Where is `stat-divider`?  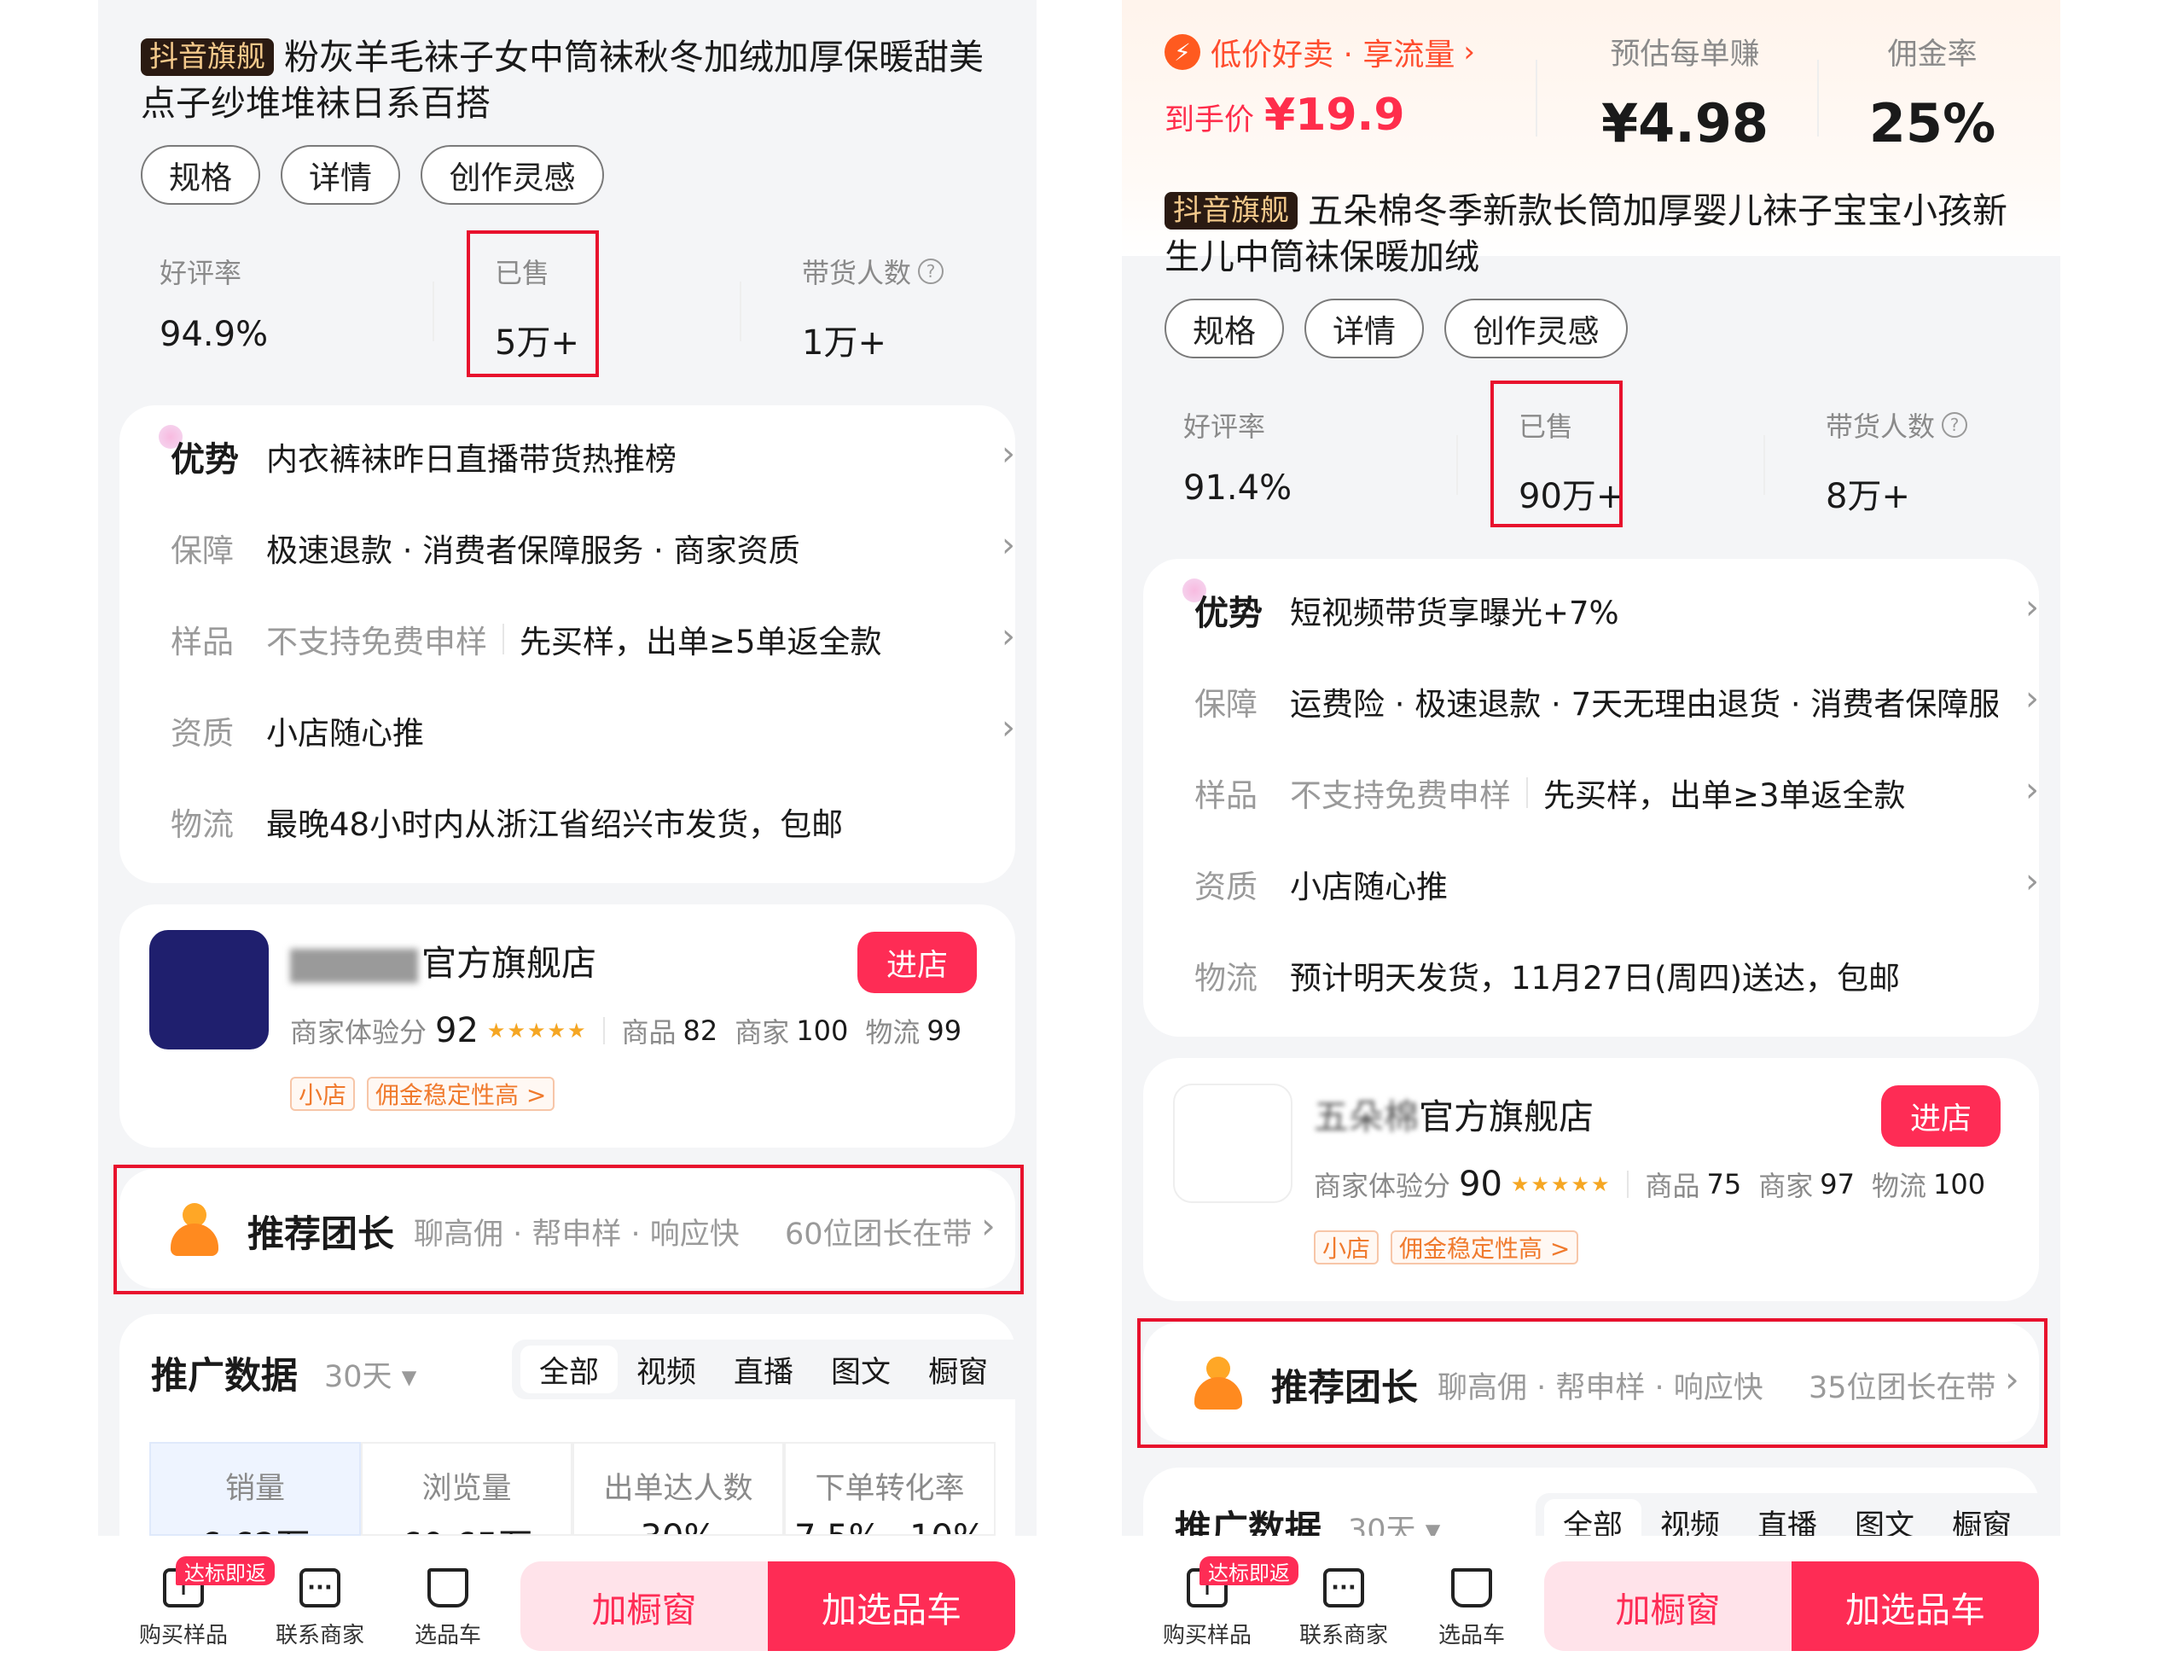 stat-divider is located at coordinates (1764, 465).